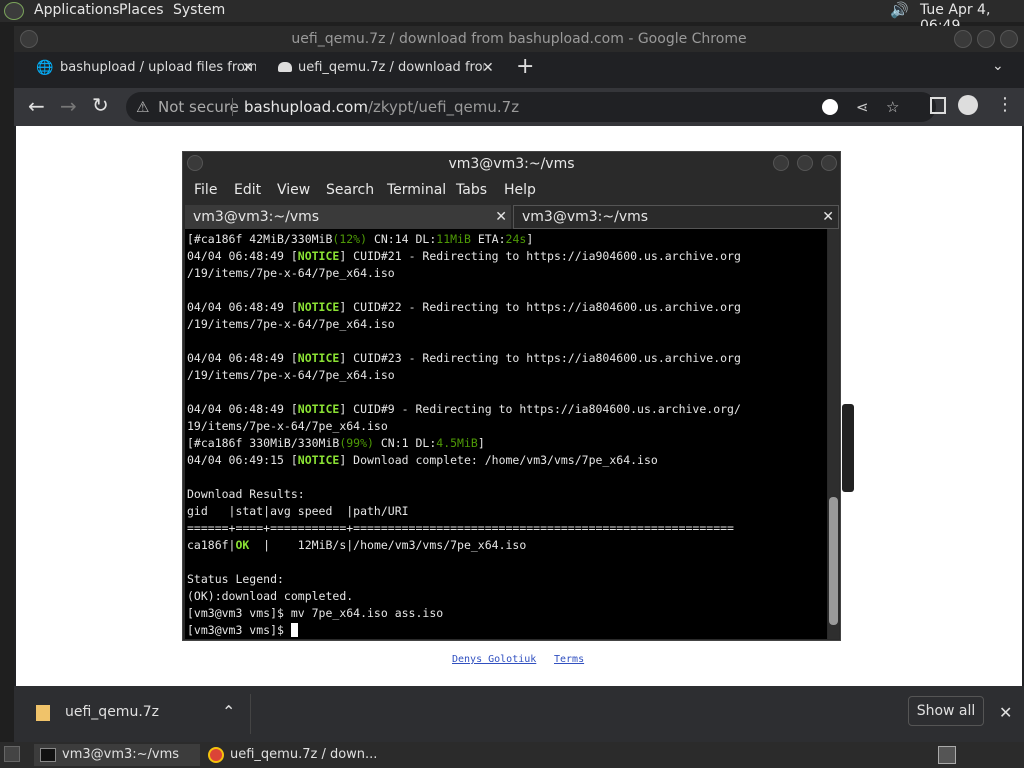  I want to click on terminal-menu-terminal: Terminal, so click(416, 190).